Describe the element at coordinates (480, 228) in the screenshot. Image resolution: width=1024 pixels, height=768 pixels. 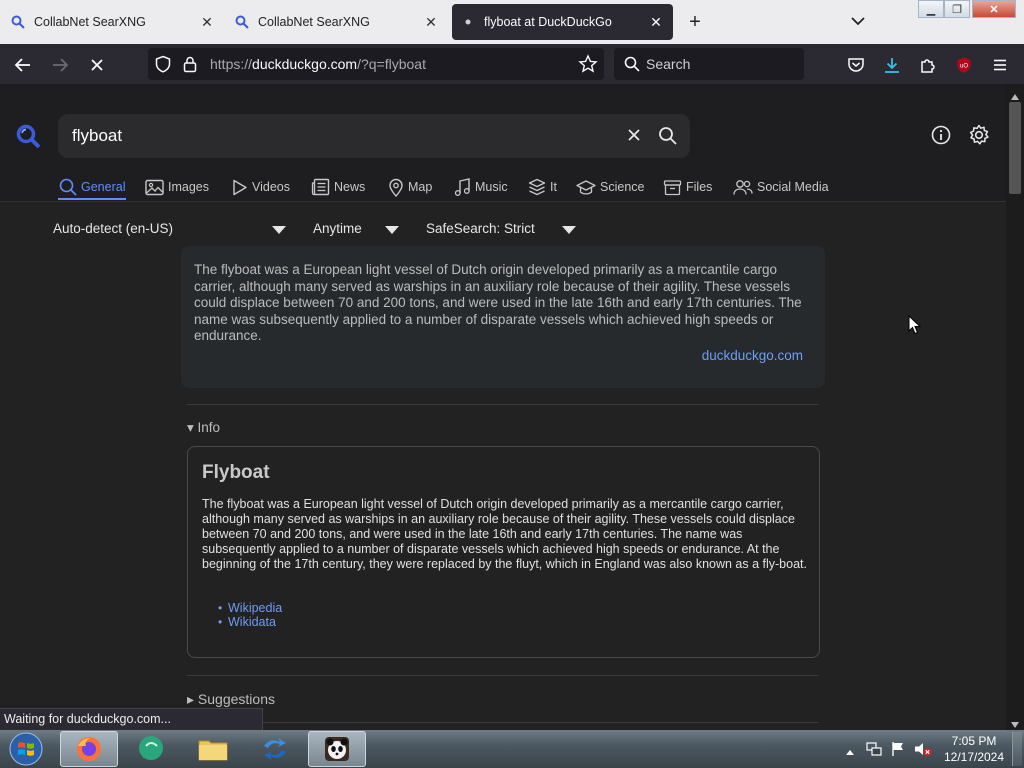
I see `safesearch-select: SafeSearch: Strict` at that location.